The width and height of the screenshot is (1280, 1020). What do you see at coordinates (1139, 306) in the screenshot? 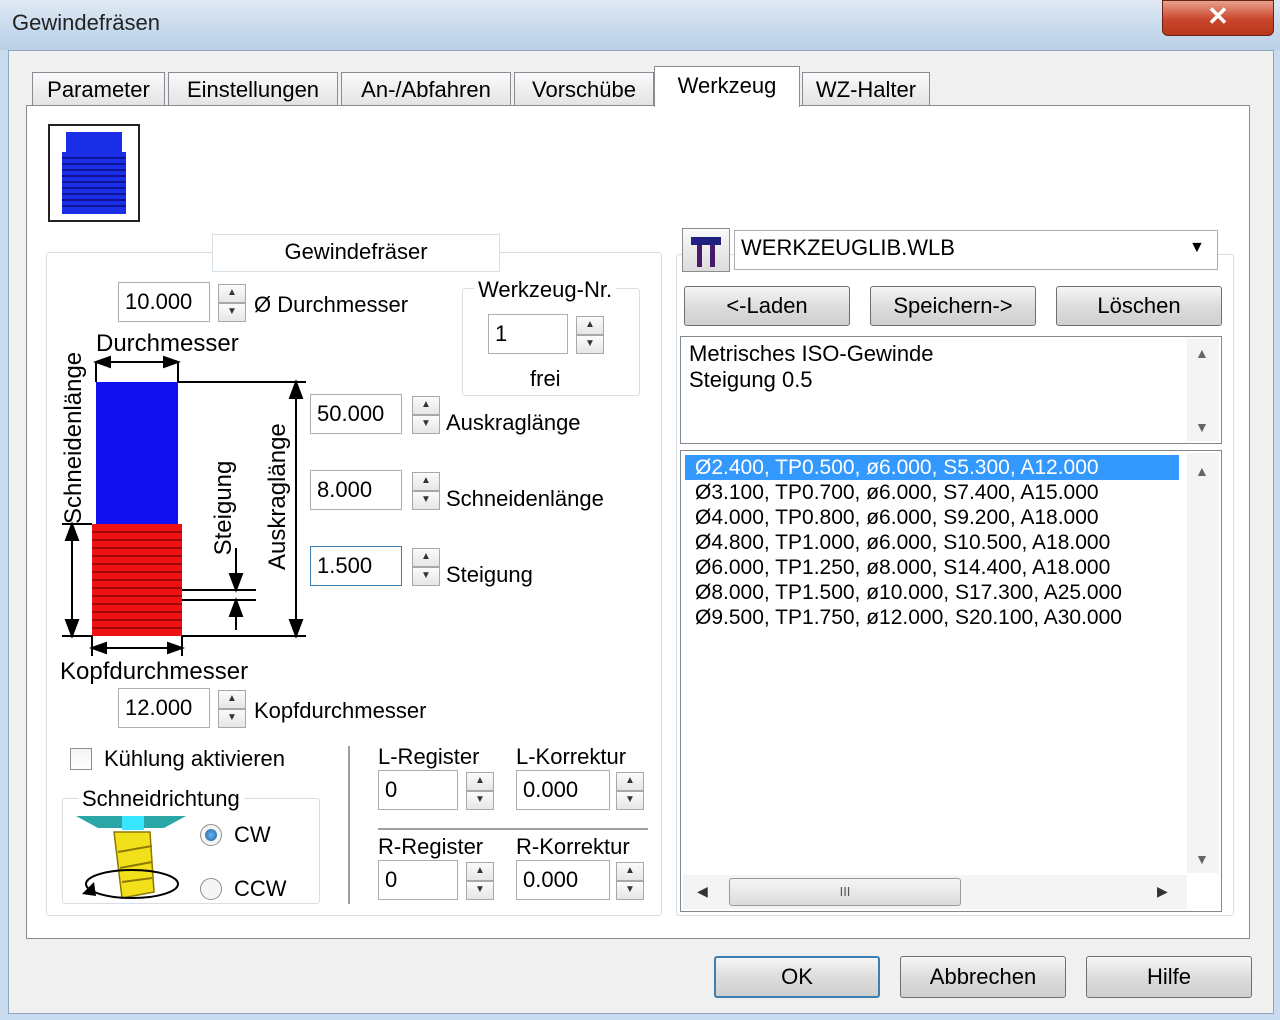
I see `delete-button: Löschen` at bounding box center [1139, 306].